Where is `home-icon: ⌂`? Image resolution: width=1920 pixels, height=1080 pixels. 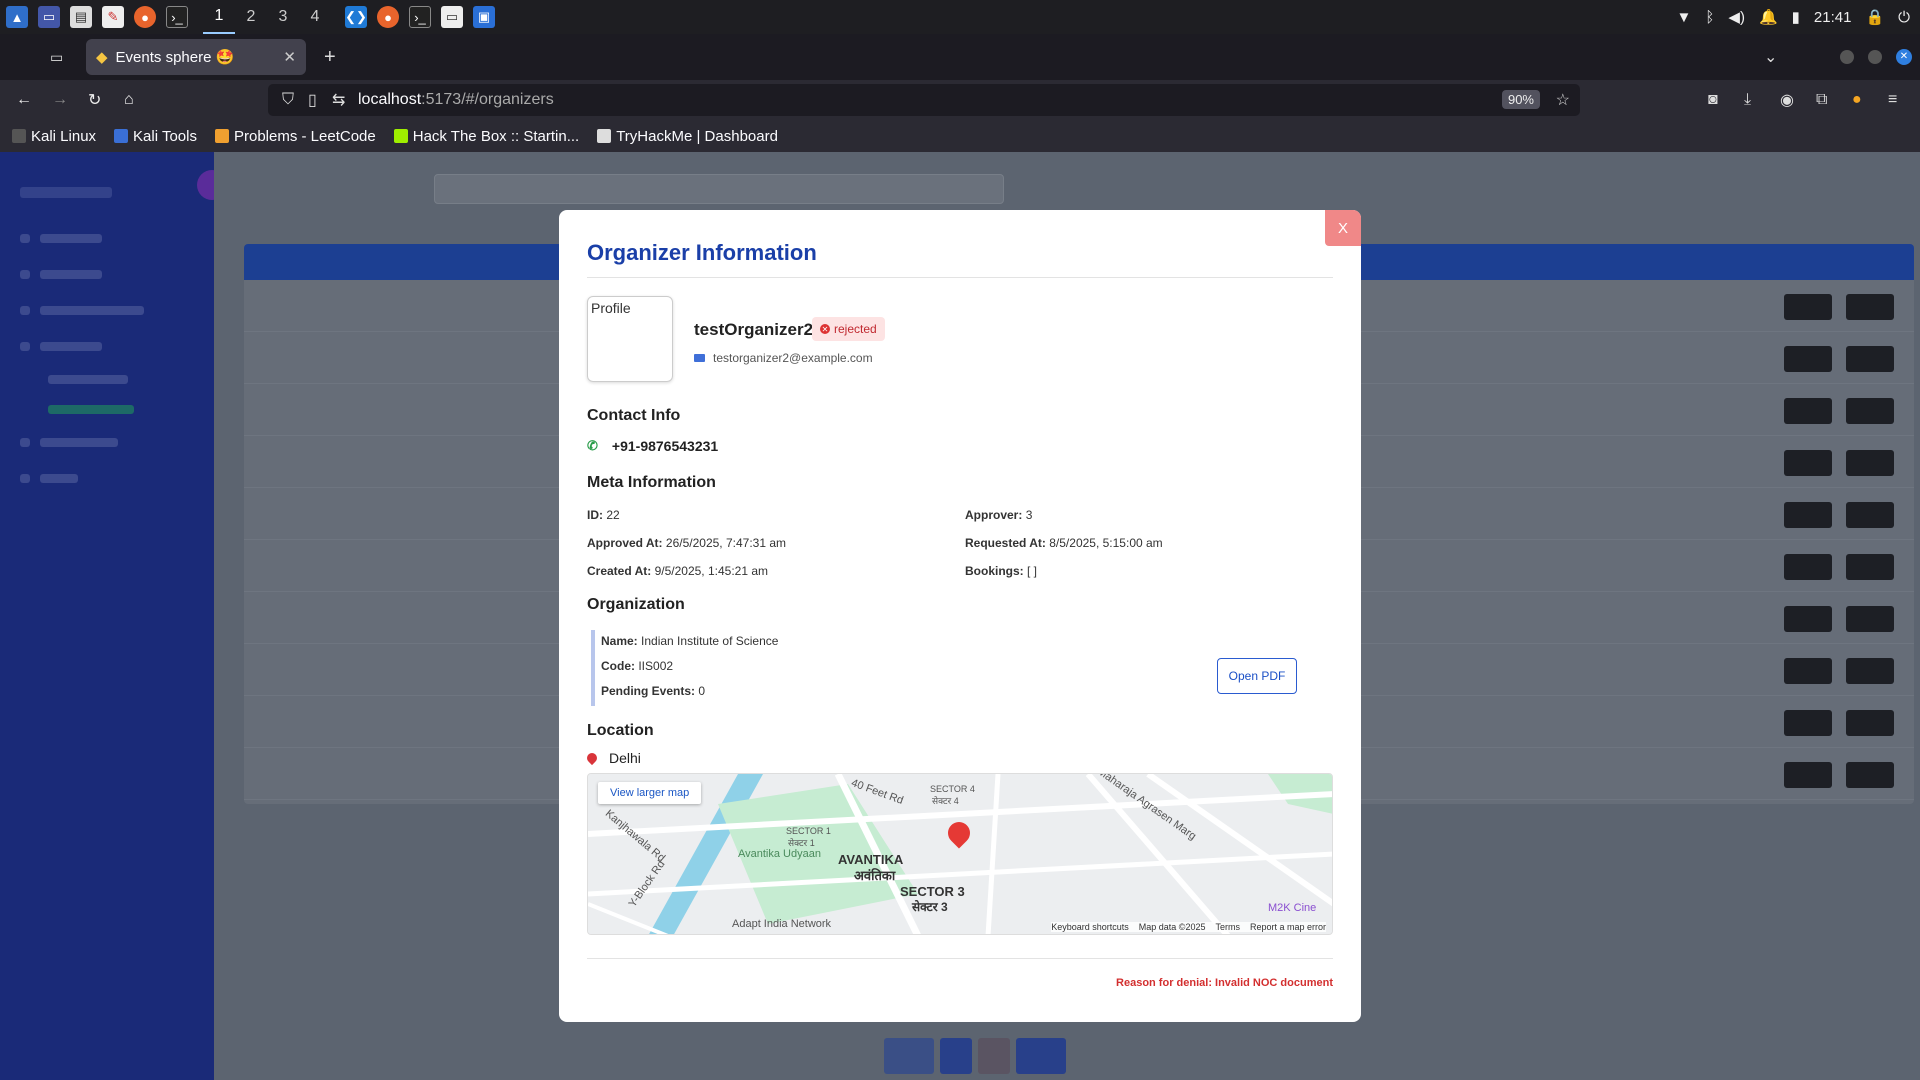
home-icon: ⌂ is located at coordinates (129, 100).